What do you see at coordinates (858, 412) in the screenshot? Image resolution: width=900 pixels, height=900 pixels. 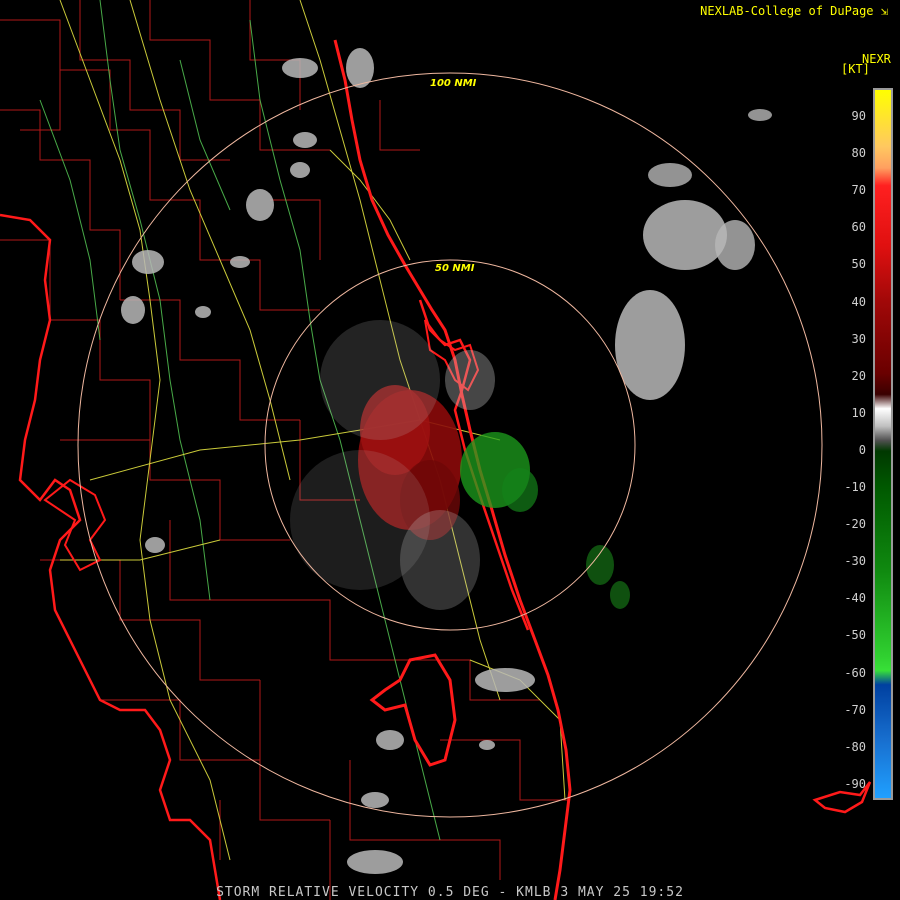 I see `legend-tick-label: 10` at bounding box center [858, 412].